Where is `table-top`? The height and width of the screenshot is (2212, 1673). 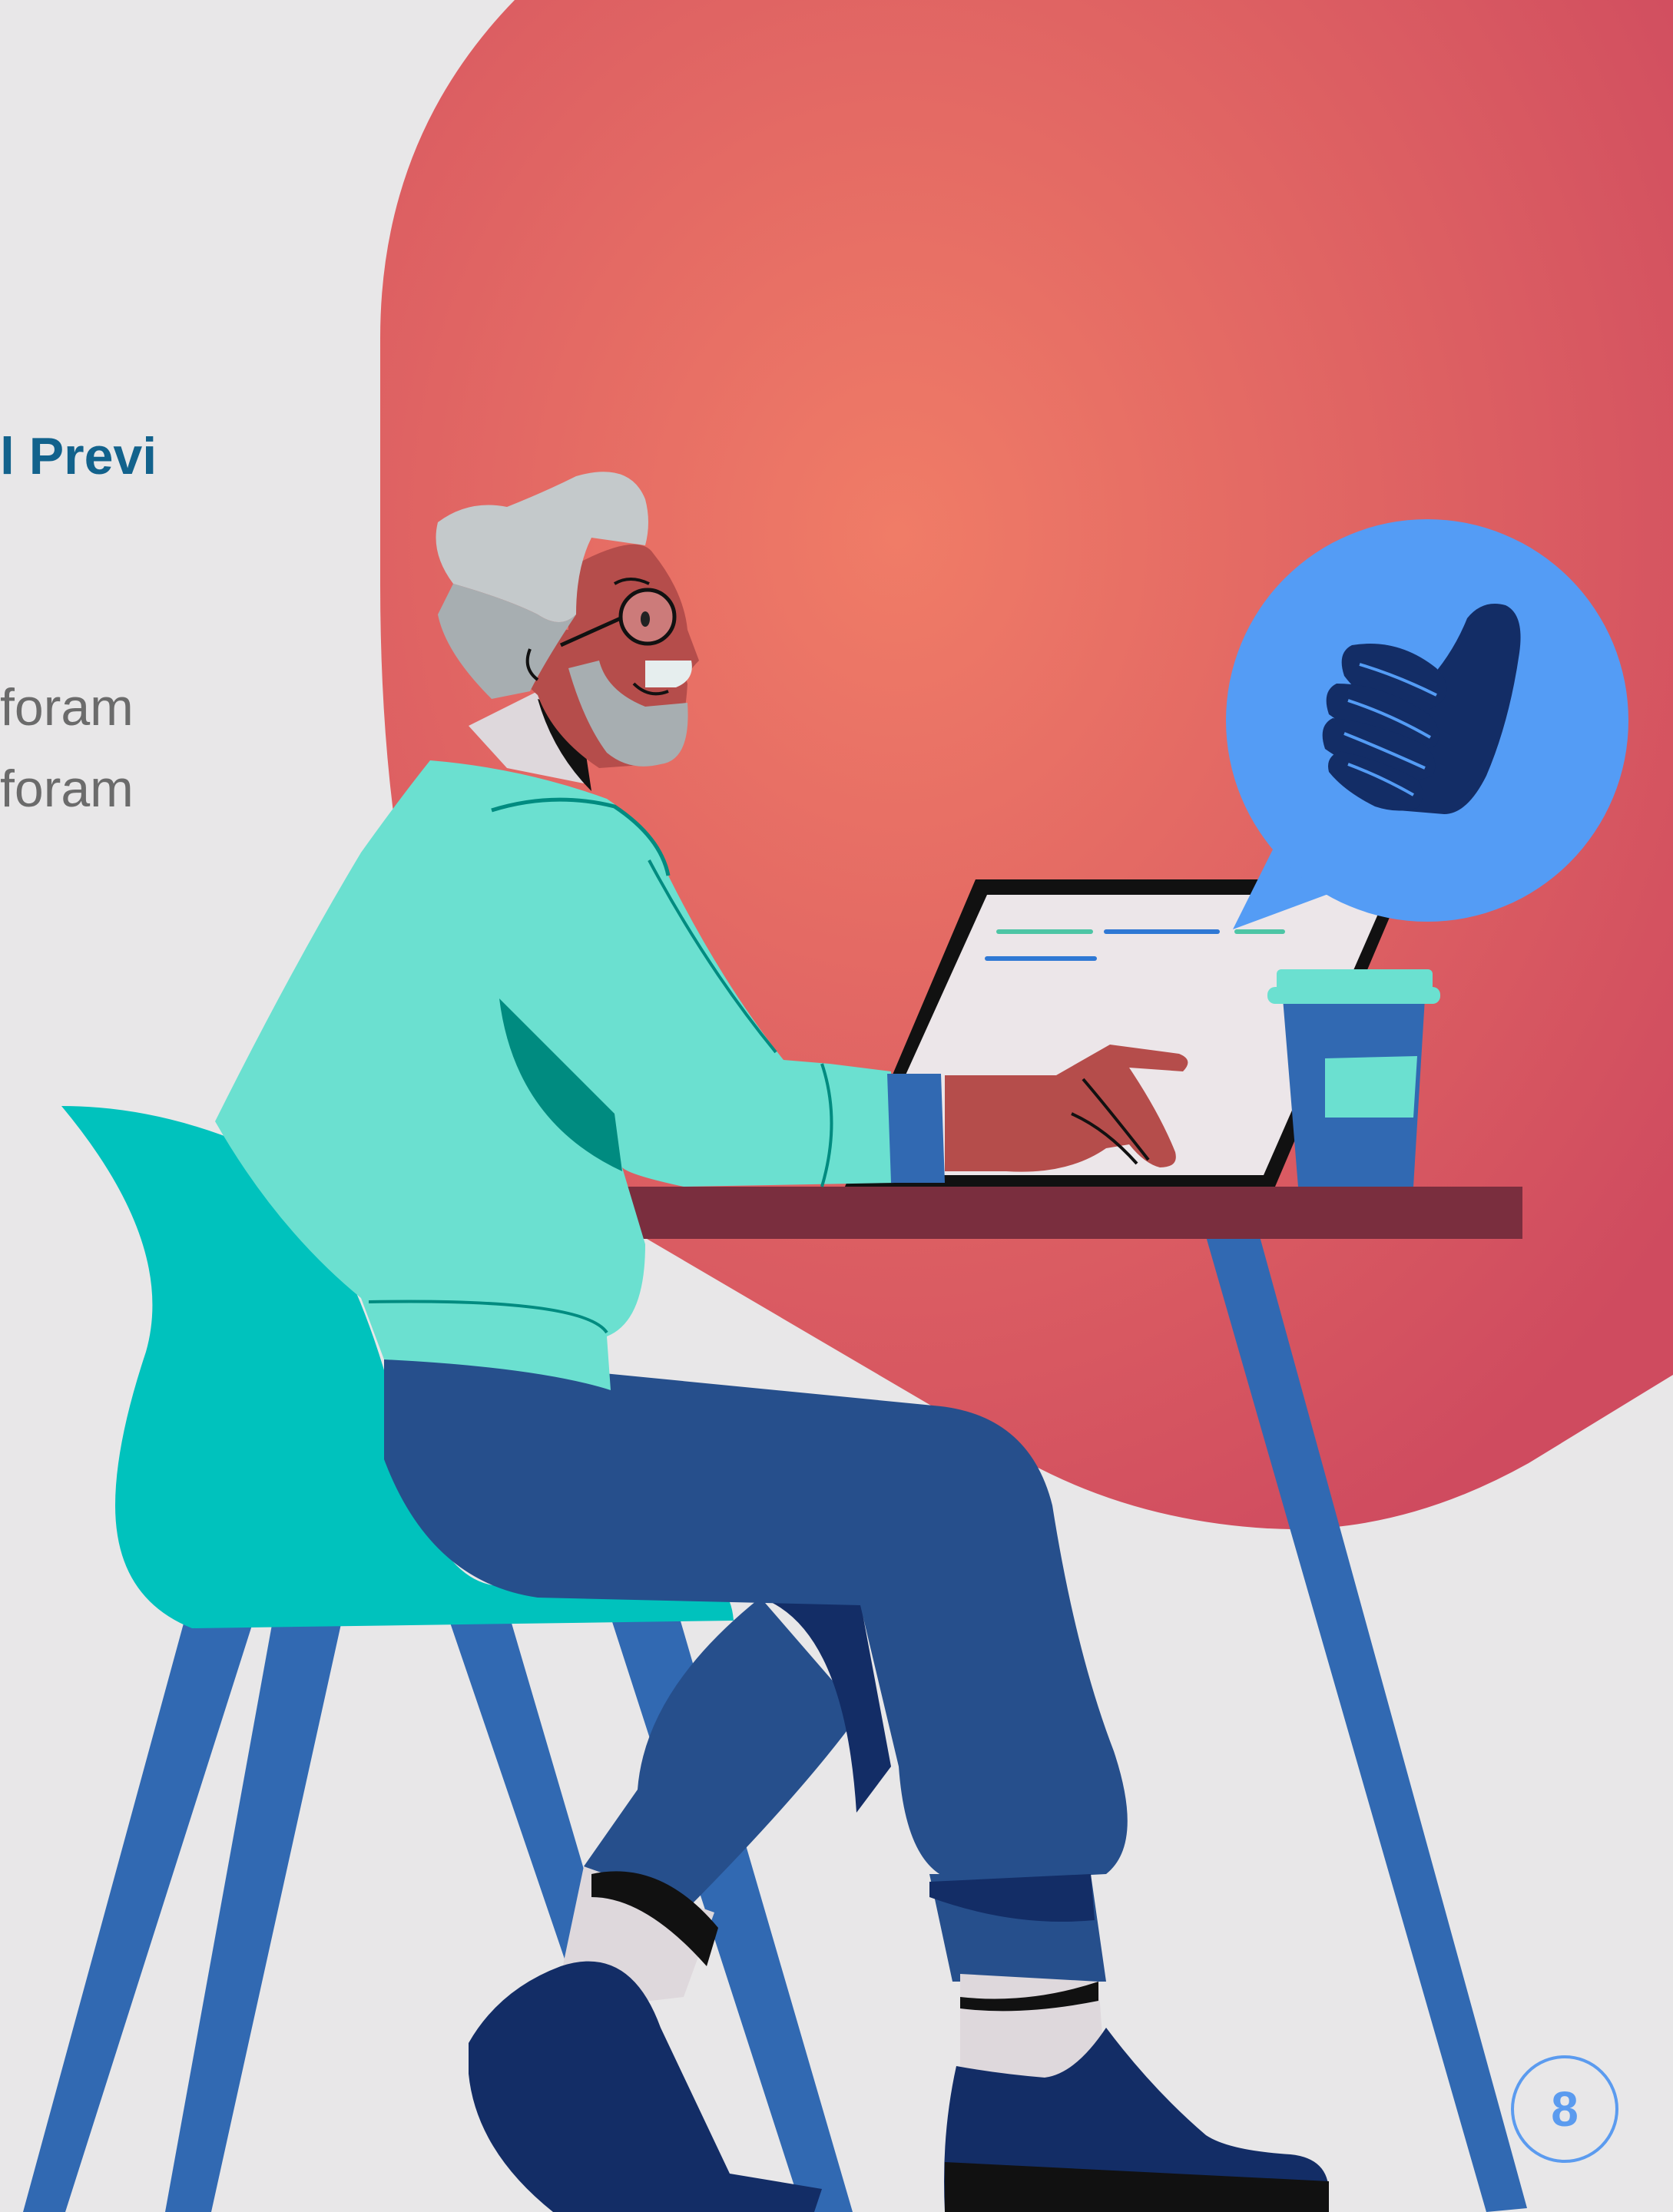 table-top is located at coordinates (1064, 1213).